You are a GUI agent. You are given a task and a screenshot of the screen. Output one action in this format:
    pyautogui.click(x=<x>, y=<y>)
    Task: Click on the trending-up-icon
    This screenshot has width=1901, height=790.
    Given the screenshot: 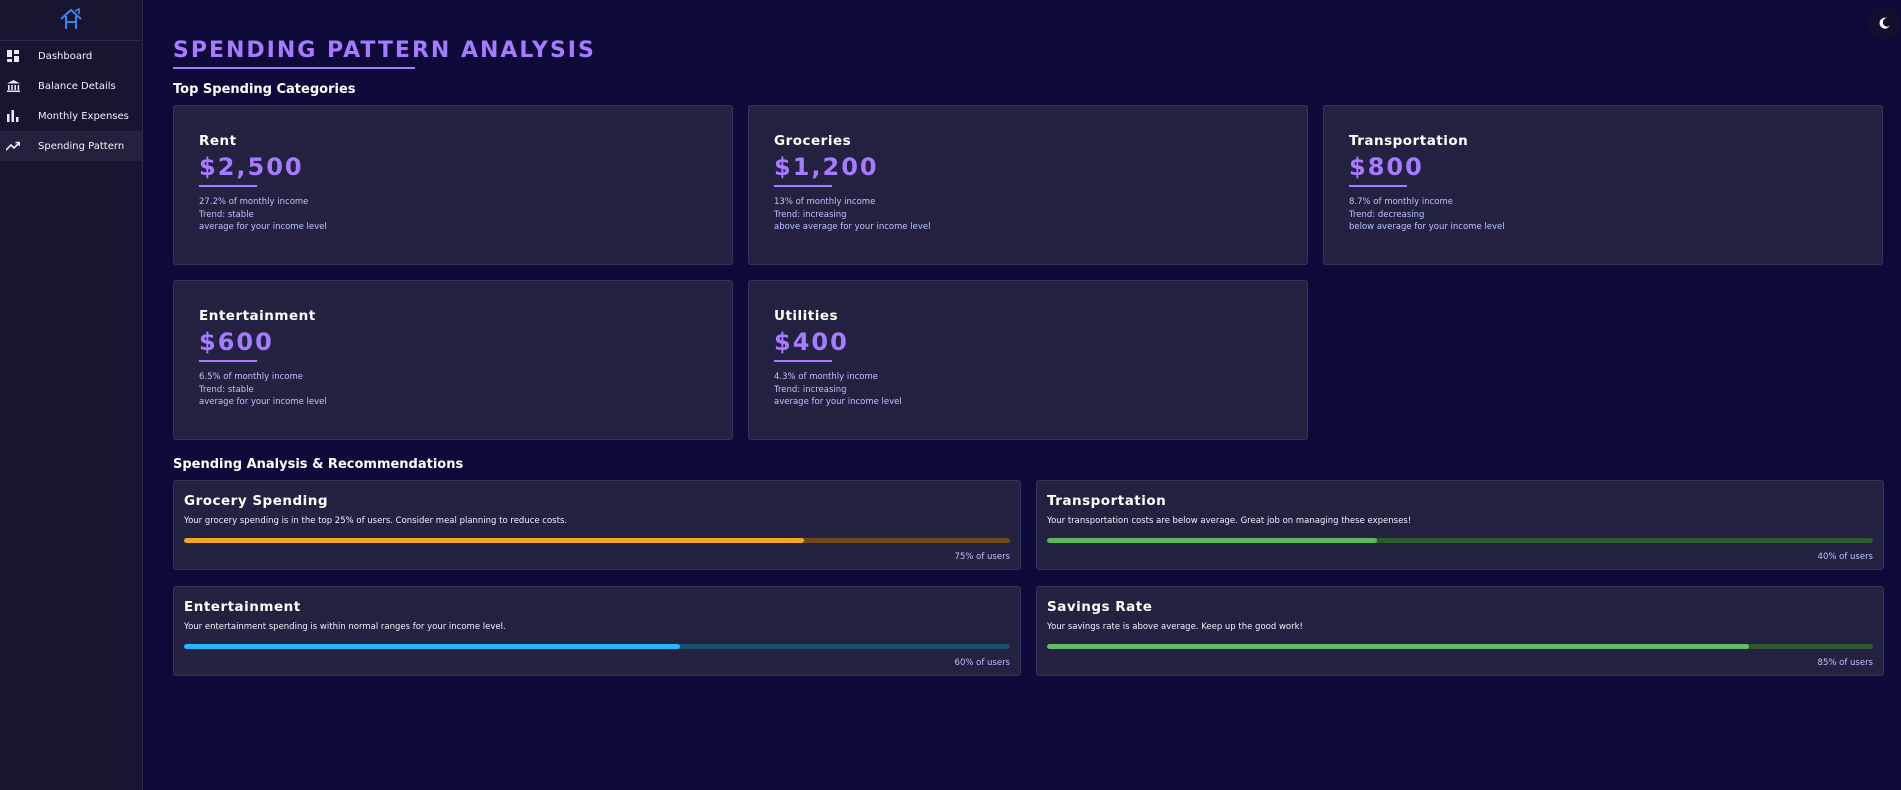 What is the action you would take?
    pyautogui.click(x=13, y=146)
    